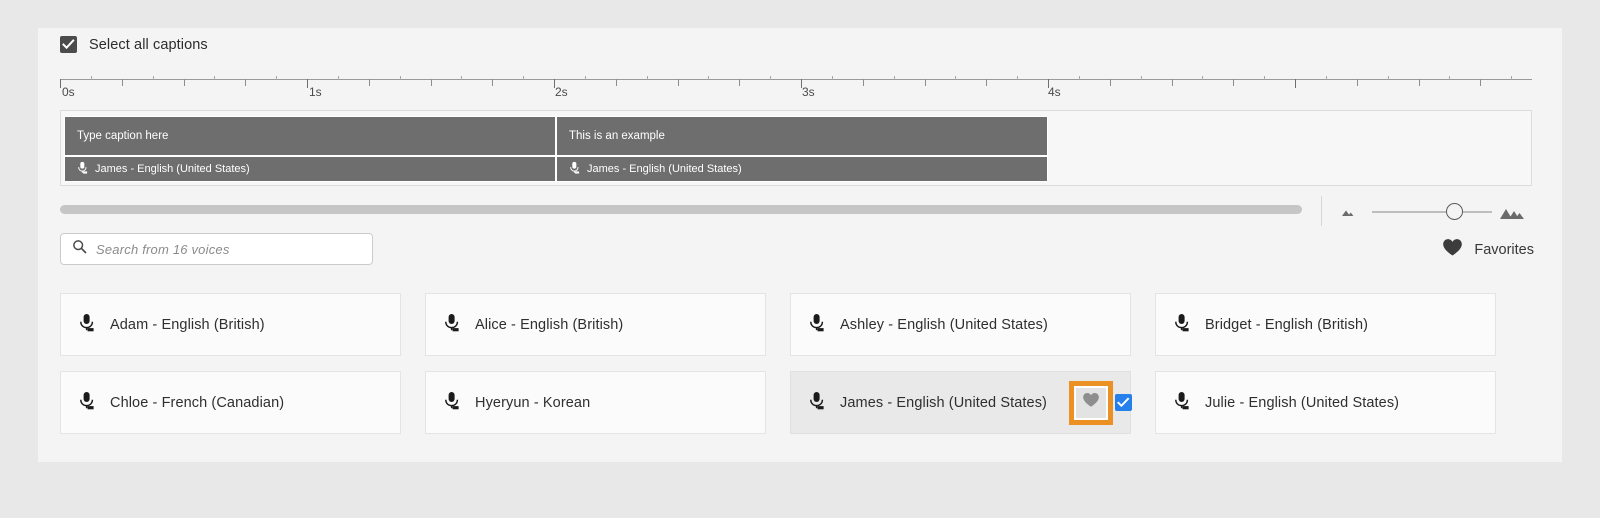  I want to click on voice-card: Julie - English (United States), so click(1325, 402).